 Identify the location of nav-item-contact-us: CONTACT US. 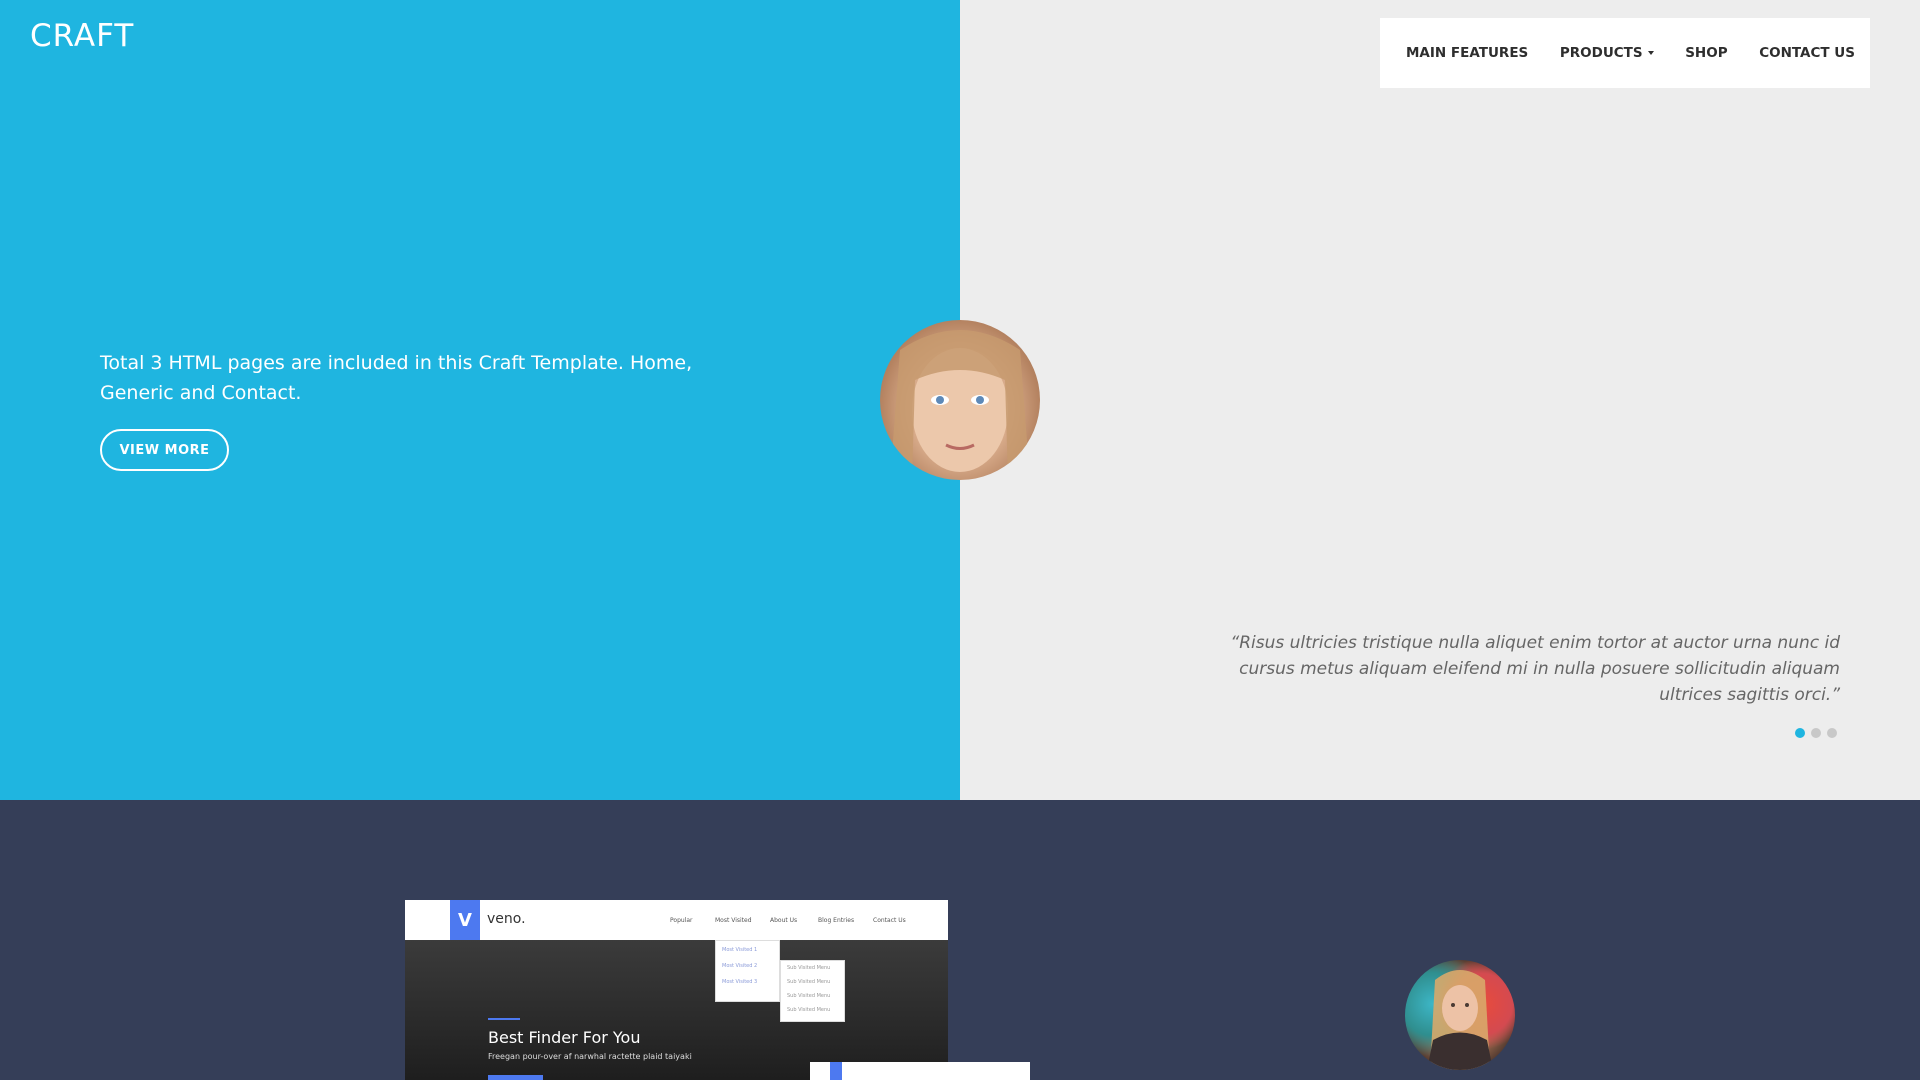
(1807, 53).